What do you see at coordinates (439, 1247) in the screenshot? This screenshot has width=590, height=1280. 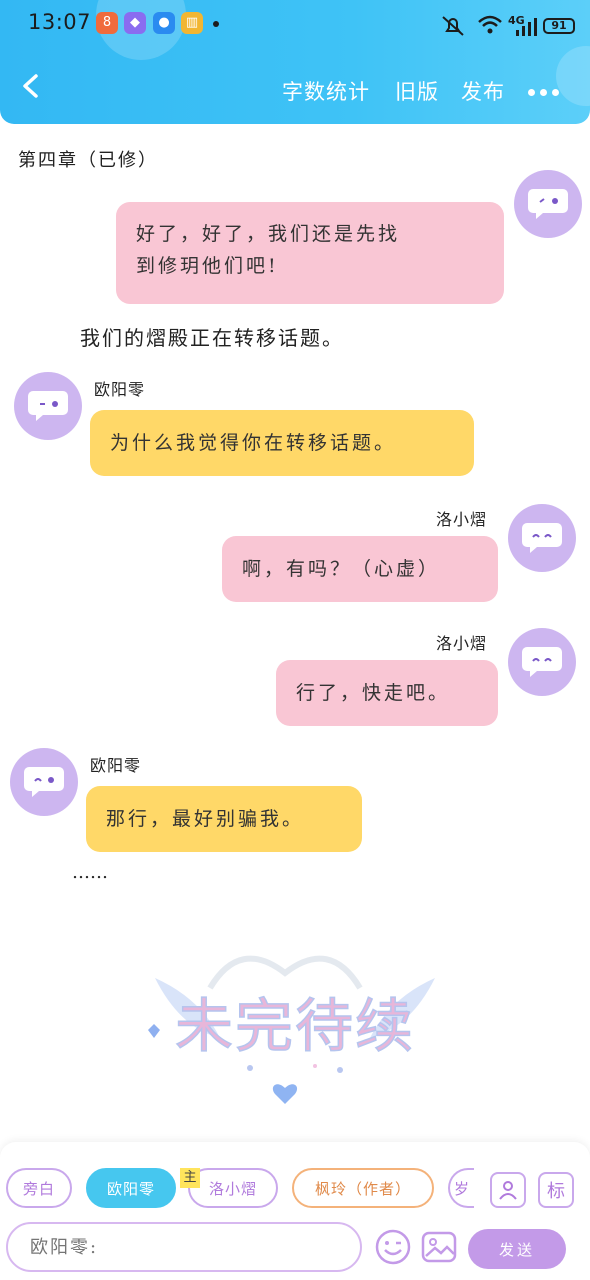 I see `image-button` at bounding box center [439, 1247].